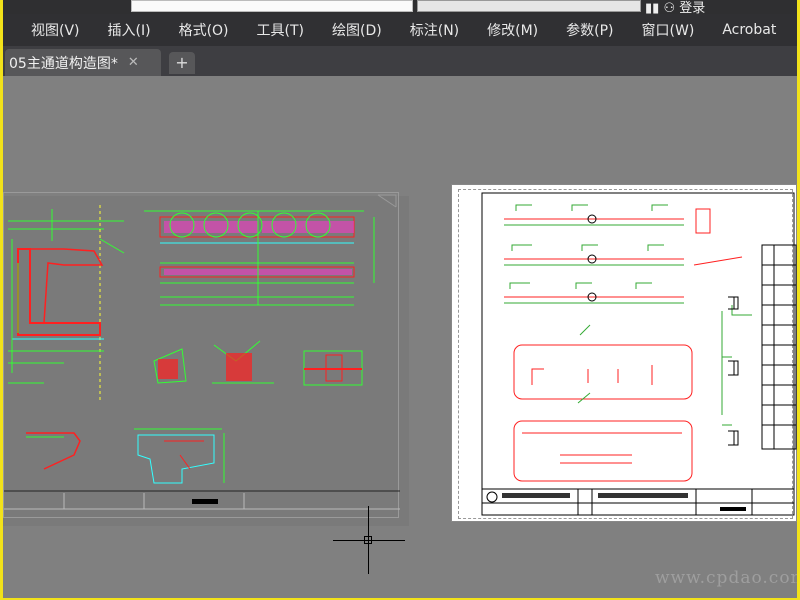 The width and height of the screenshot is (800, 600). What do you see at coordinates (280, 30) in the screenshot?
I see `menu-tools: 工具(T)` at bounding box center [280, 30].